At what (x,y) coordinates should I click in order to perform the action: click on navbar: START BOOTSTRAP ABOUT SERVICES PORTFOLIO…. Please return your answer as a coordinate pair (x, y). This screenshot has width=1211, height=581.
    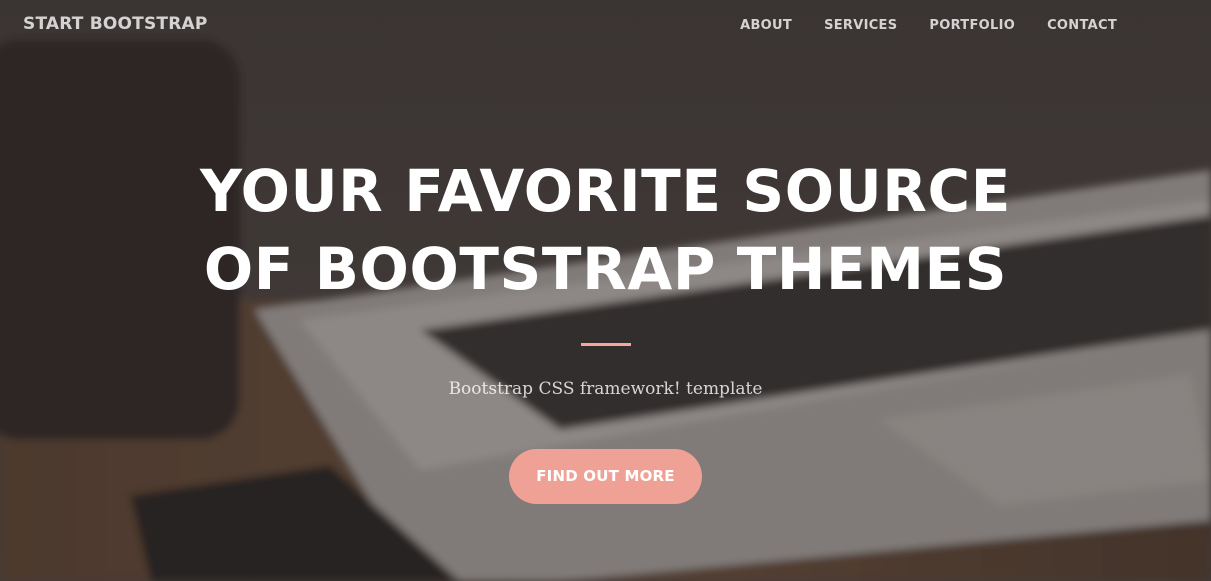
    Looking at the image, I should click on (605, 26).